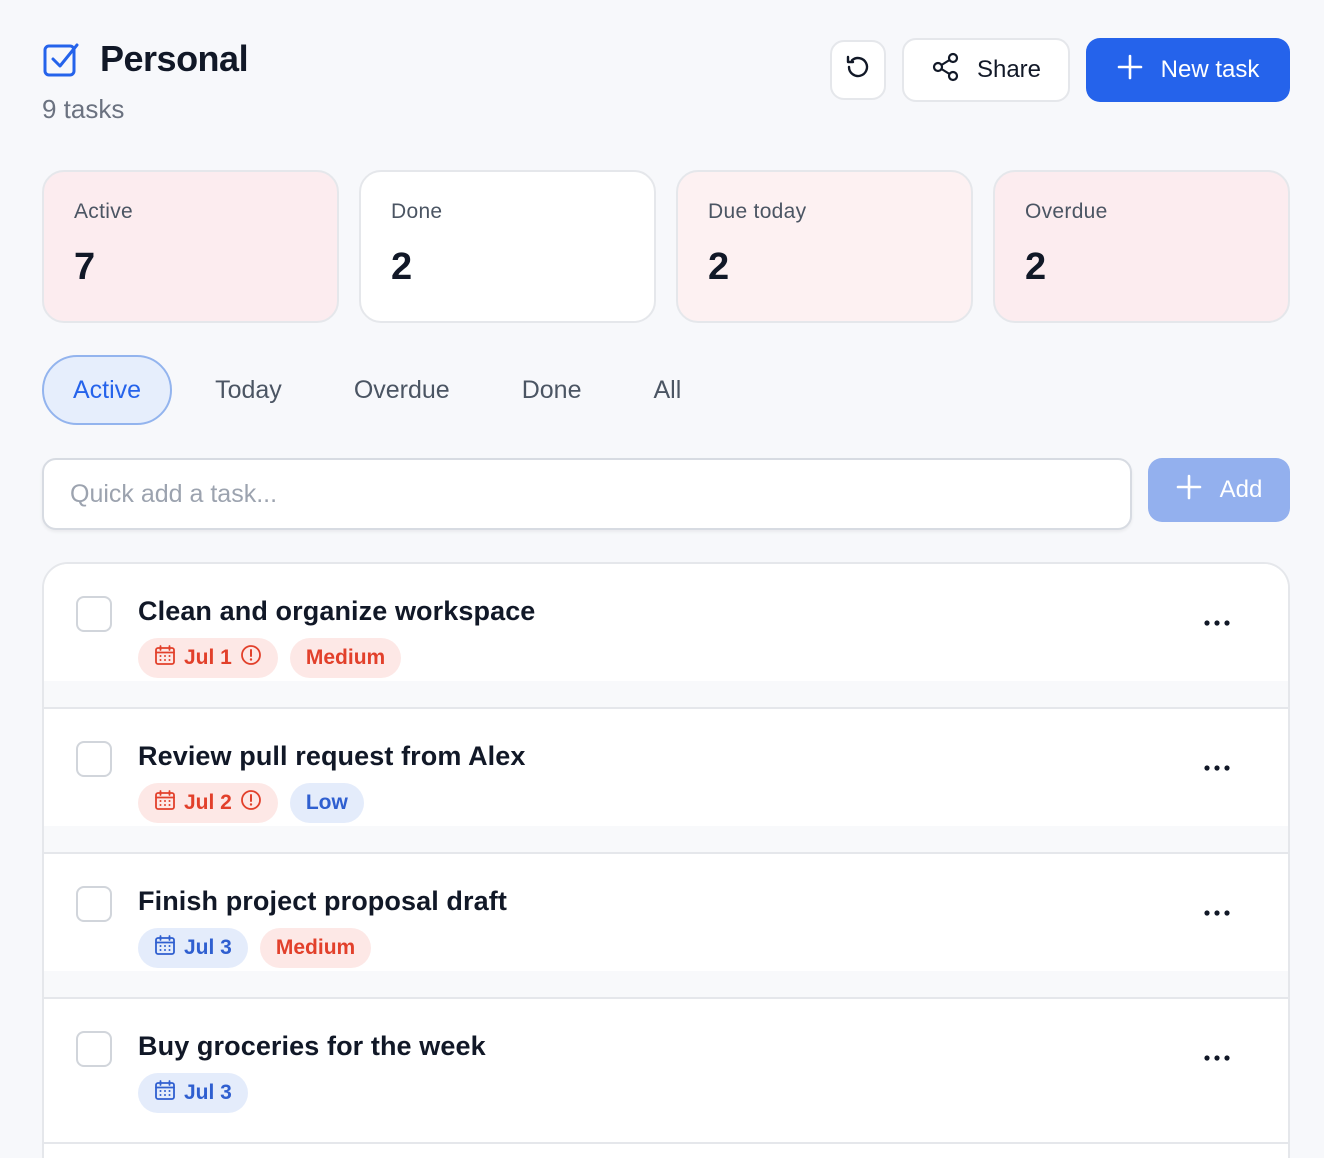 This screenshot has width=1324, height=1158. I want to click on task-chips: Jul 1 Medium, so click(270, 658).